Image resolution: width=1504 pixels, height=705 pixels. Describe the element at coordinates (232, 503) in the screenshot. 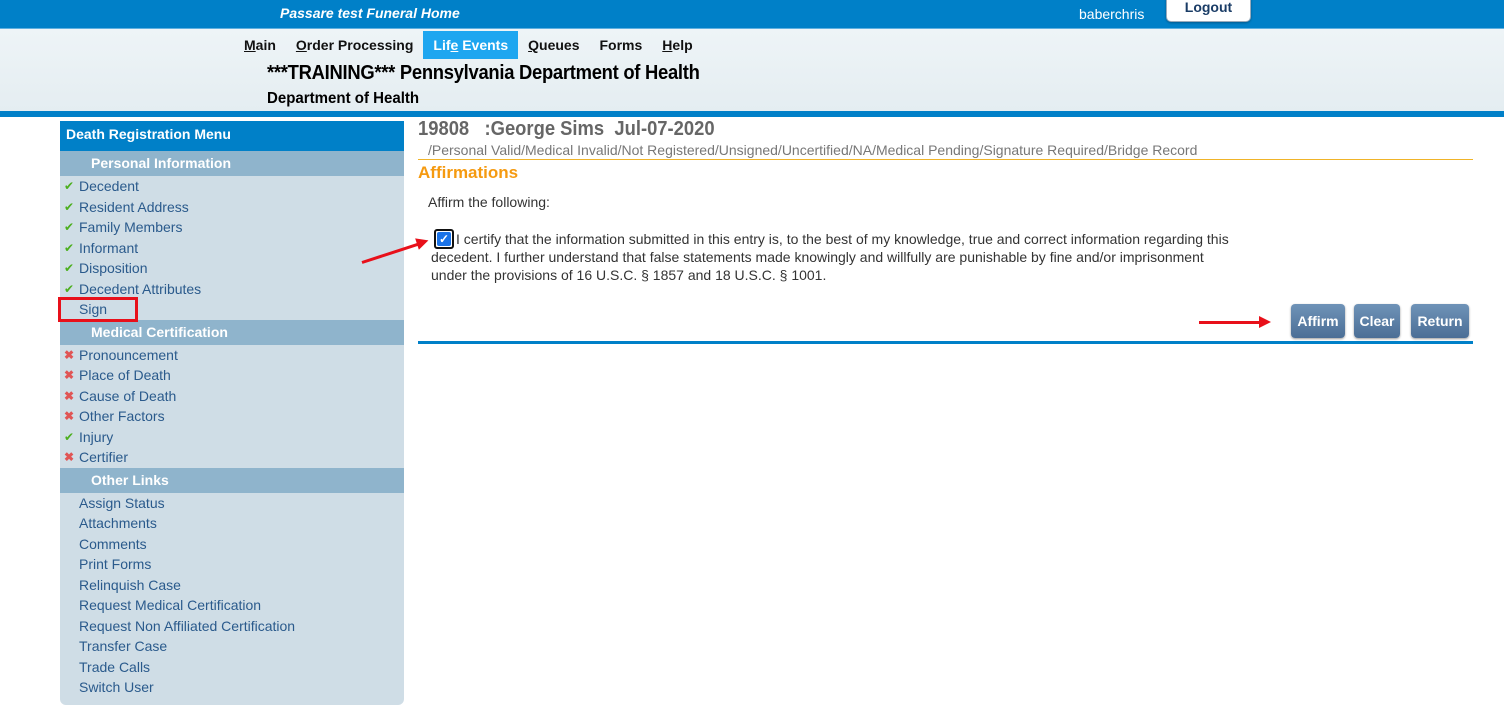

I see `sidebar-item-assign-status: Assign Status` at that location.